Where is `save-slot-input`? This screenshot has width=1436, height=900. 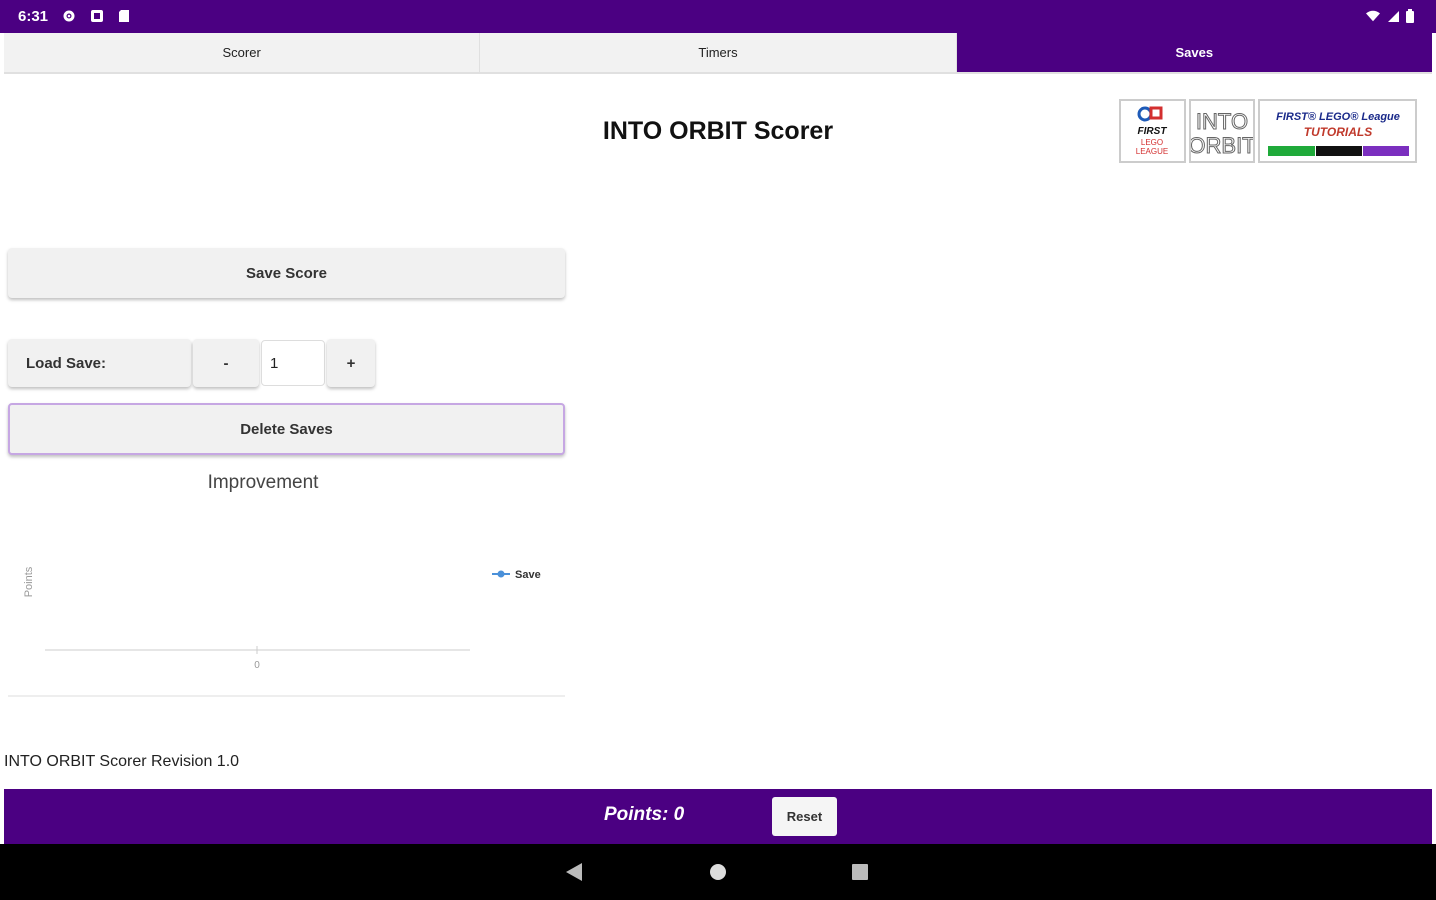
save-slot-input is located at coordinates (293, 363).